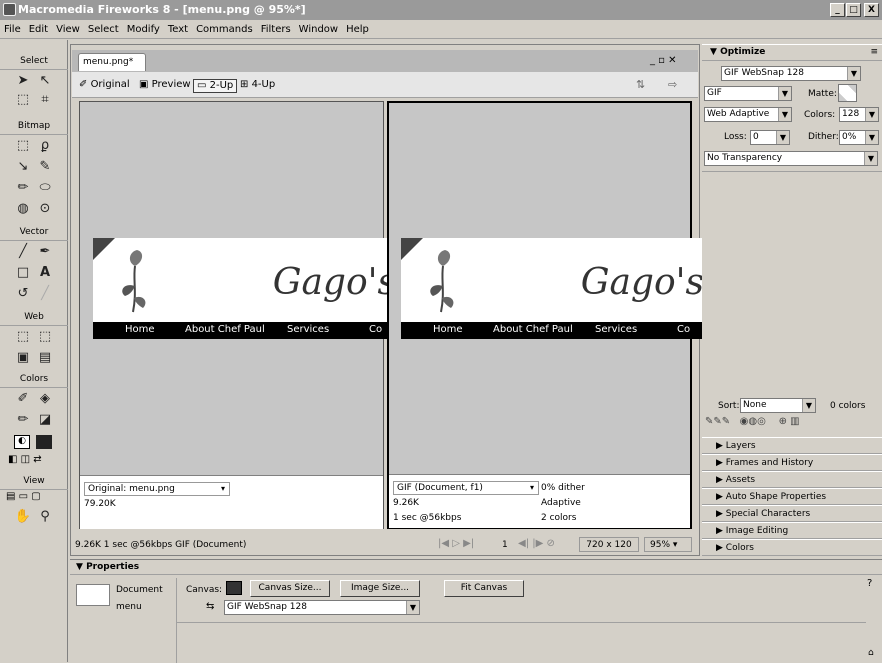 This screenshot has height=663, width=882. I want to click on freeform-tool-icon: ↺, so click(23, 294).